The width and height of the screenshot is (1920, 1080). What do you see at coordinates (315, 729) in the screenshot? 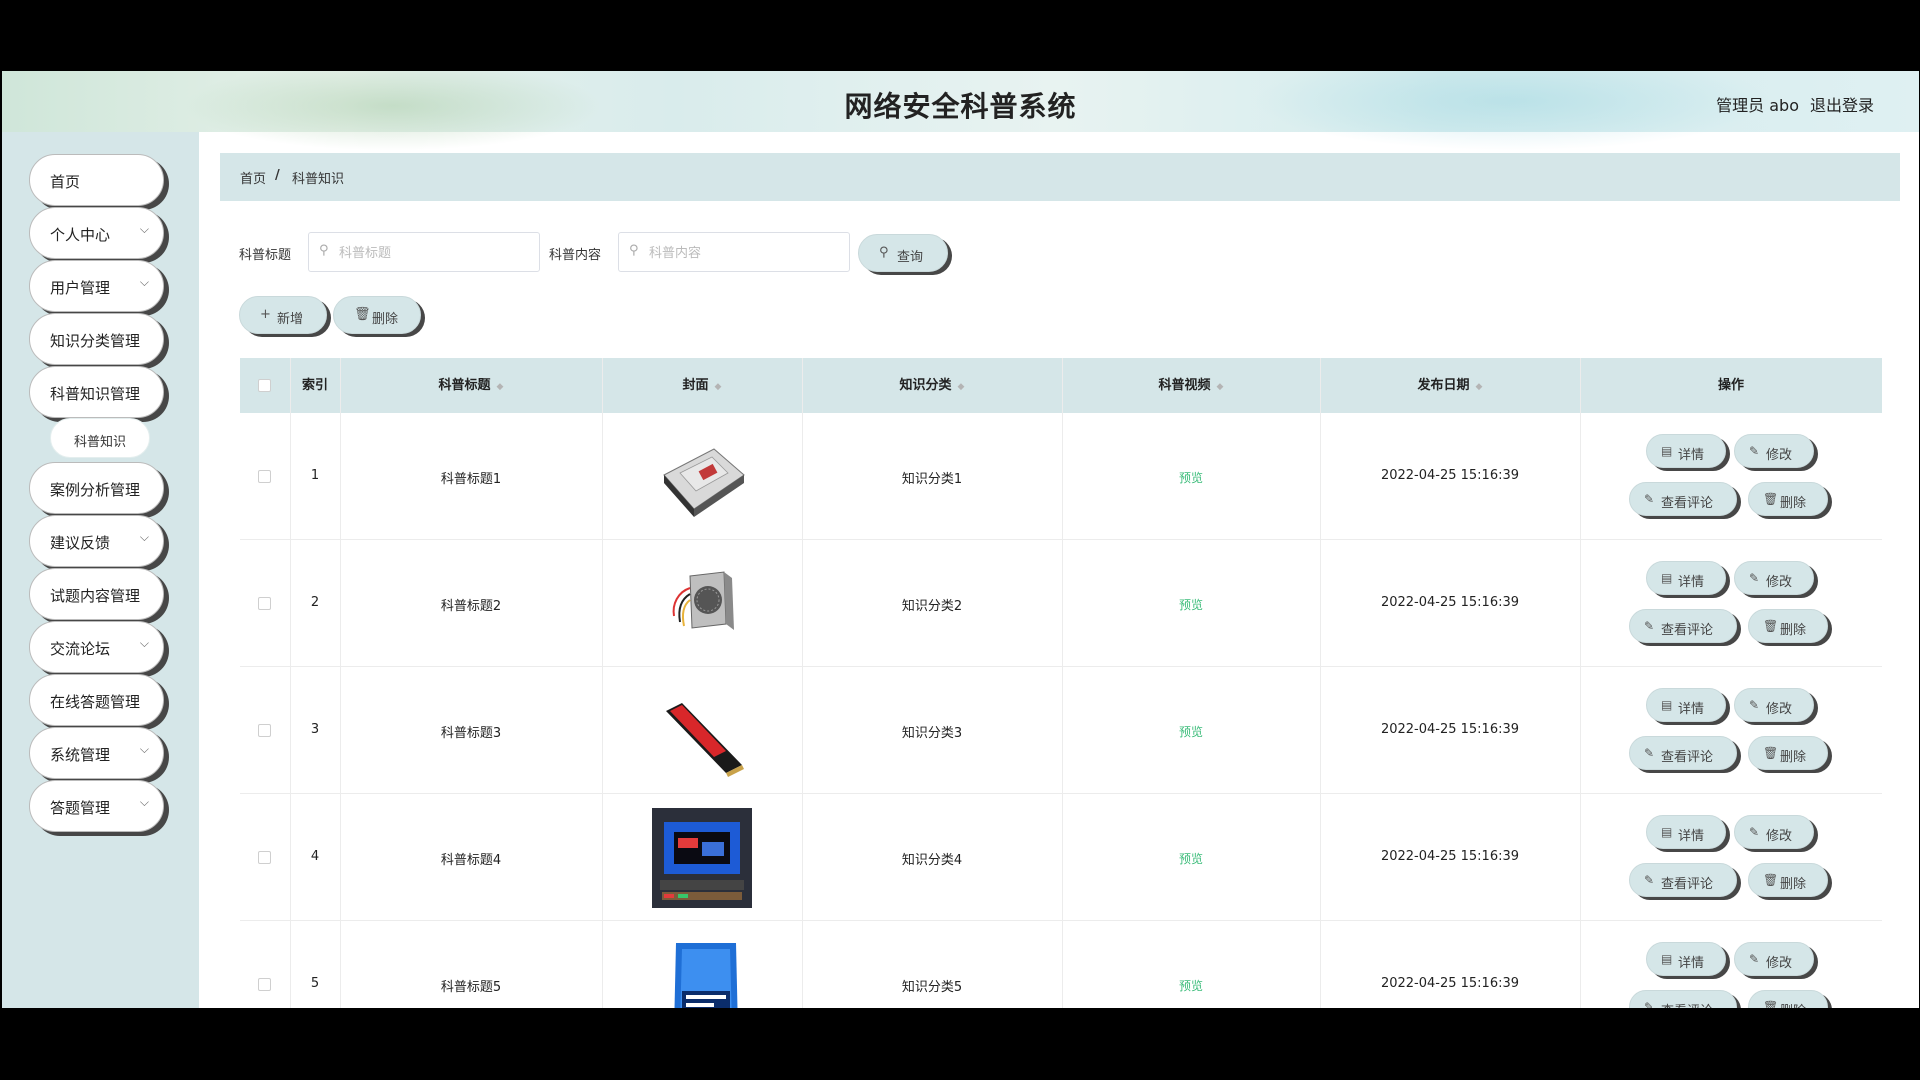
I see `row-index: 3` at bounding box center [315, 729].